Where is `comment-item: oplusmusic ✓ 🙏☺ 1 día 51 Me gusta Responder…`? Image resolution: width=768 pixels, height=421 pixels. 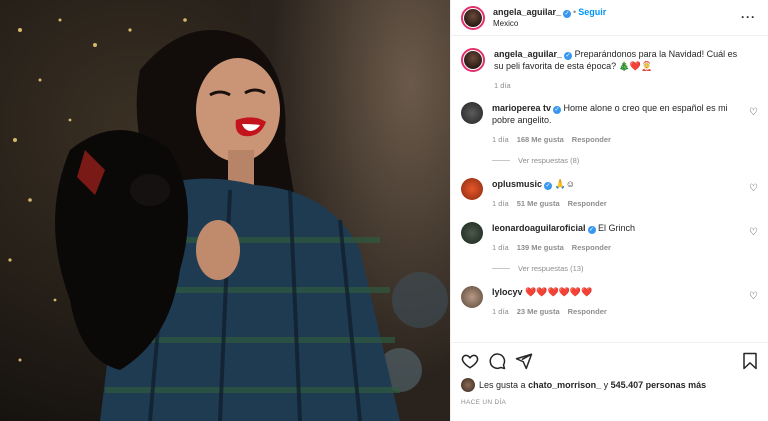
comment-item: oplusmusic ✓ 🙏☺ 1 día 51 Me gusta Responder… is located at coordinates (609, 193).